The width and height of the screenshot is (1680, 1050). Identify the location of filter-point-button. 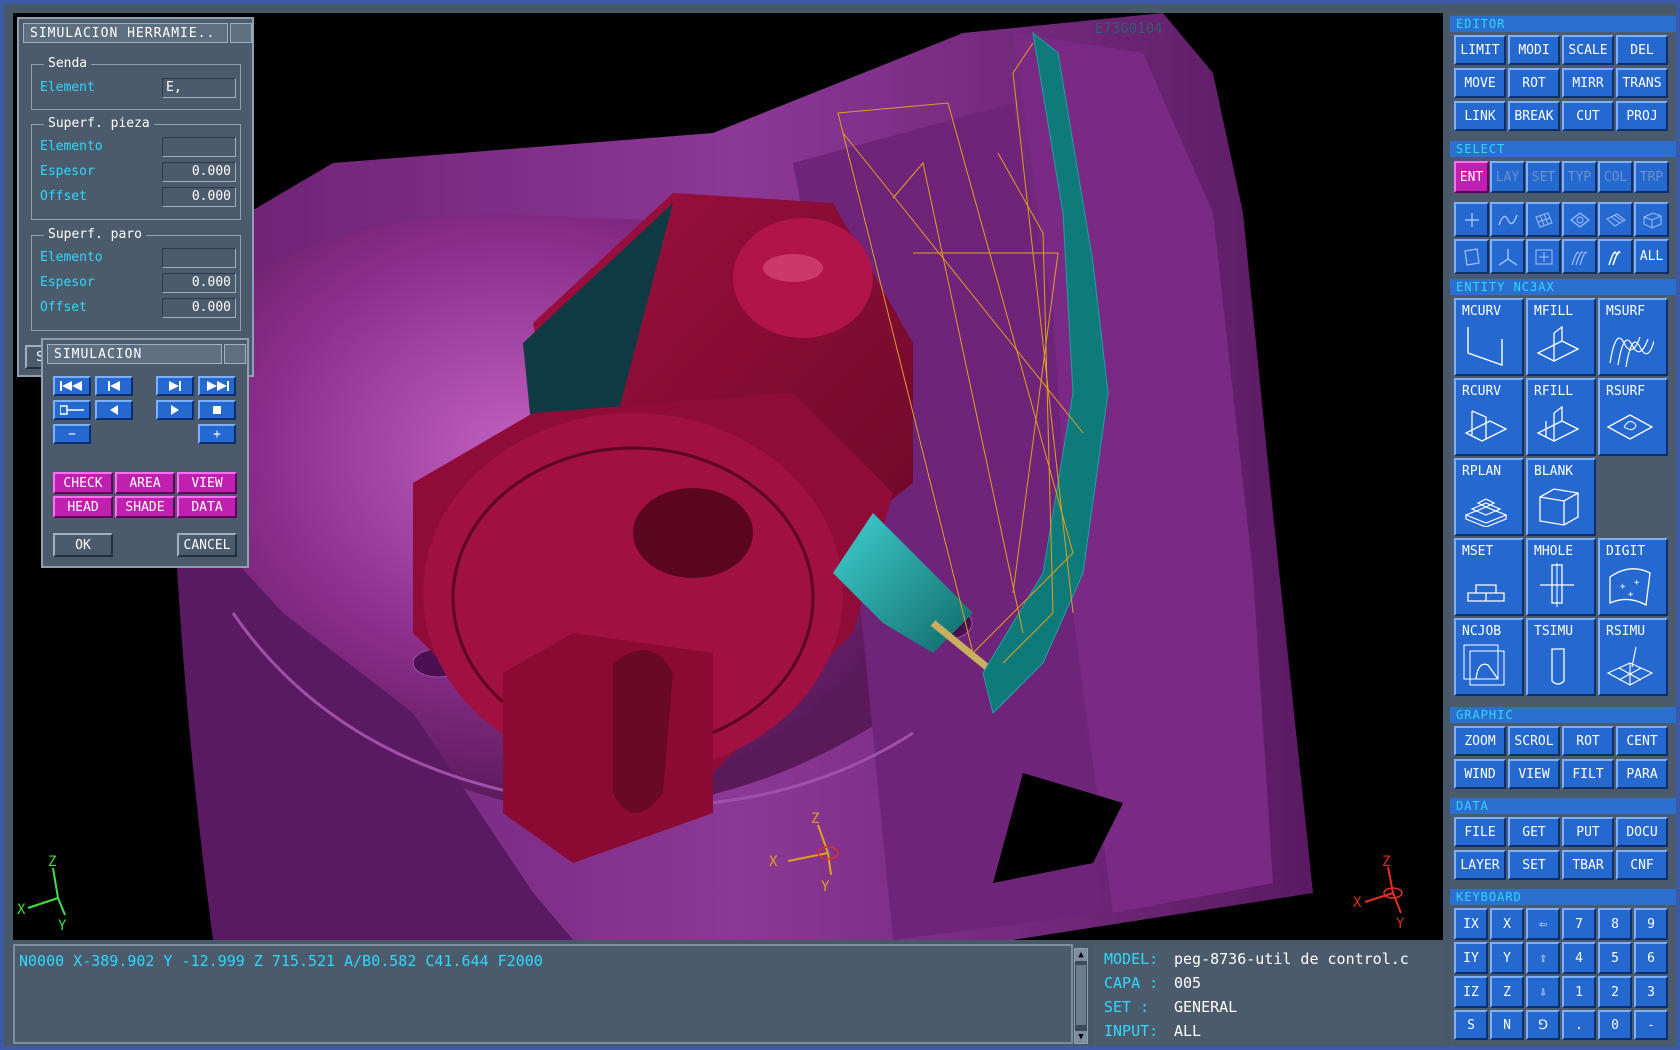
(1471, 219).